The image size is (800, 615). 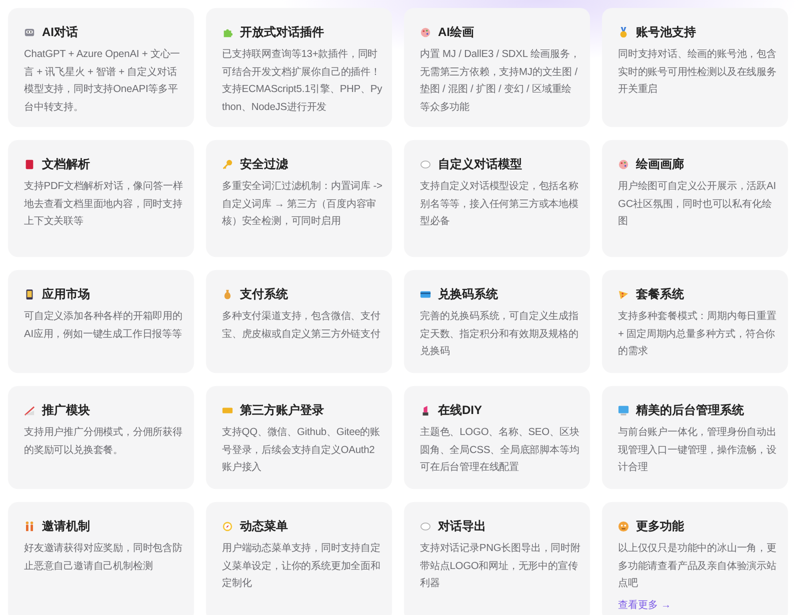 What do you see at coordinates (623, 32) in the screenshot?
I see `medal-icon` at bounding box center [623, 32].